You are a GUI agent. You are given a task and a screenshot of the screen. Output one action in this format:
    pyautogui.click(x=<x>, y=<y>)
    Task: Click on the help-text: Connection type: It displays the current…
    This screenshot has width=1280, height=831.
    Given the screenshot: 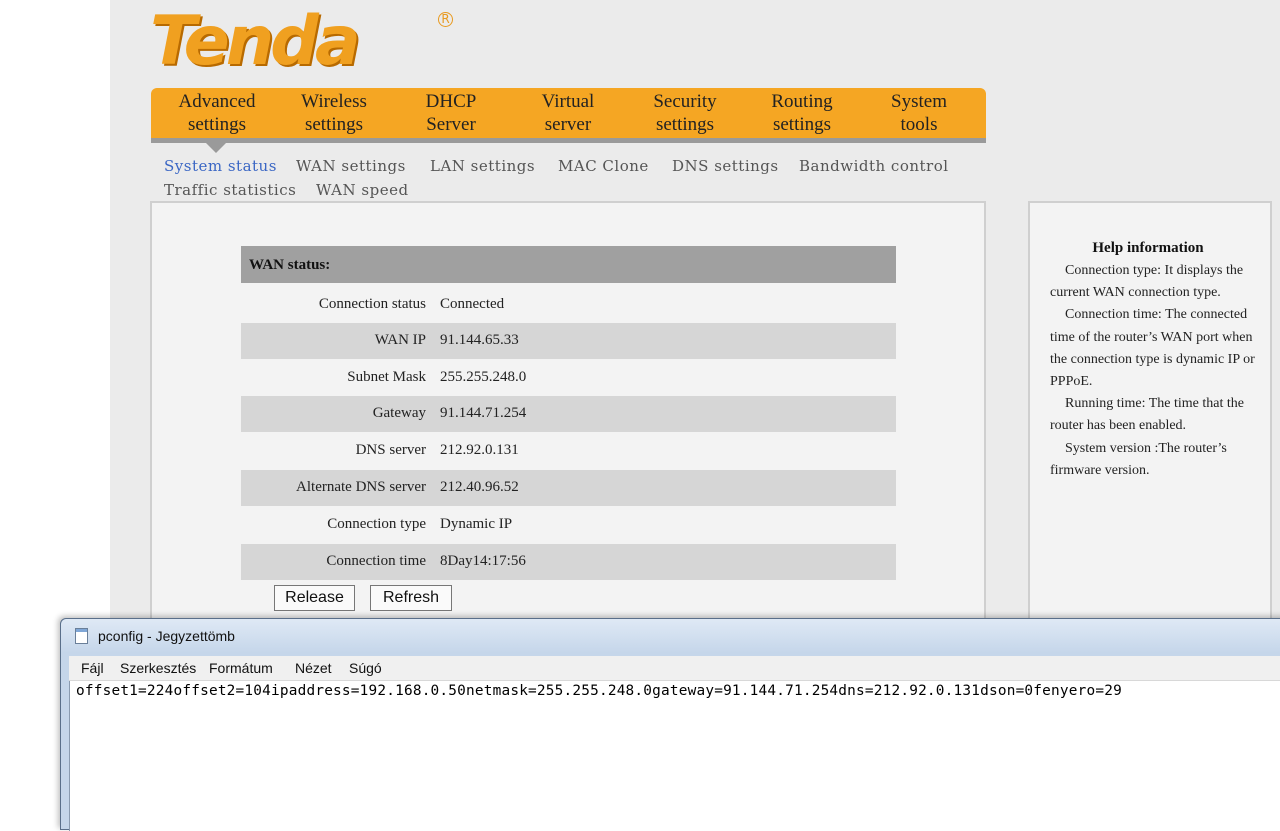 What is the action you would take?
    pyautogui.click(x=1152, y=371)
    